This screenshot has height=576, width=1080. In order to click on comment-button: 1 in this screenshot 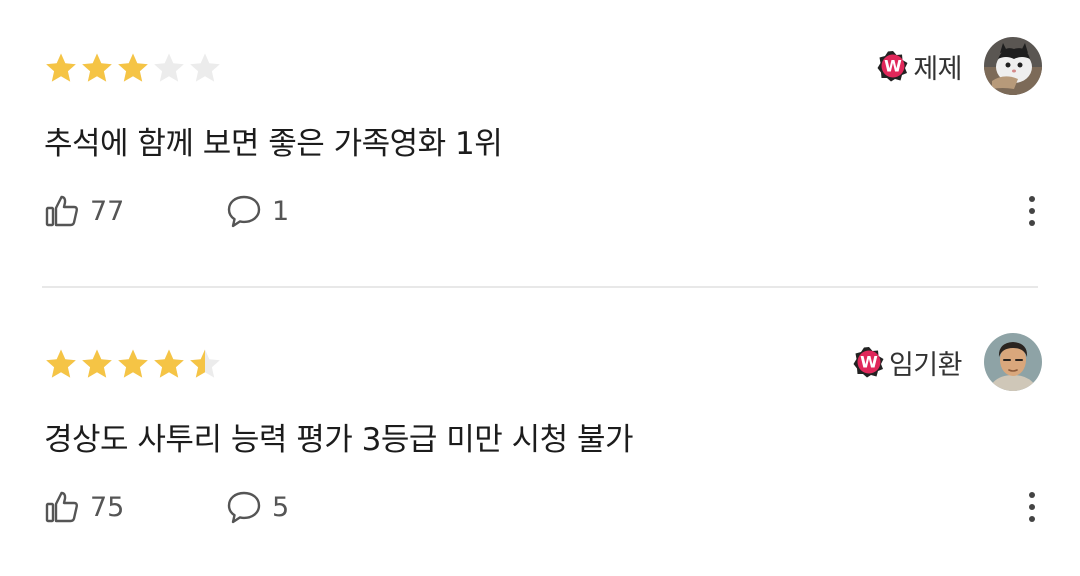, I will do `click(257, 211)`.